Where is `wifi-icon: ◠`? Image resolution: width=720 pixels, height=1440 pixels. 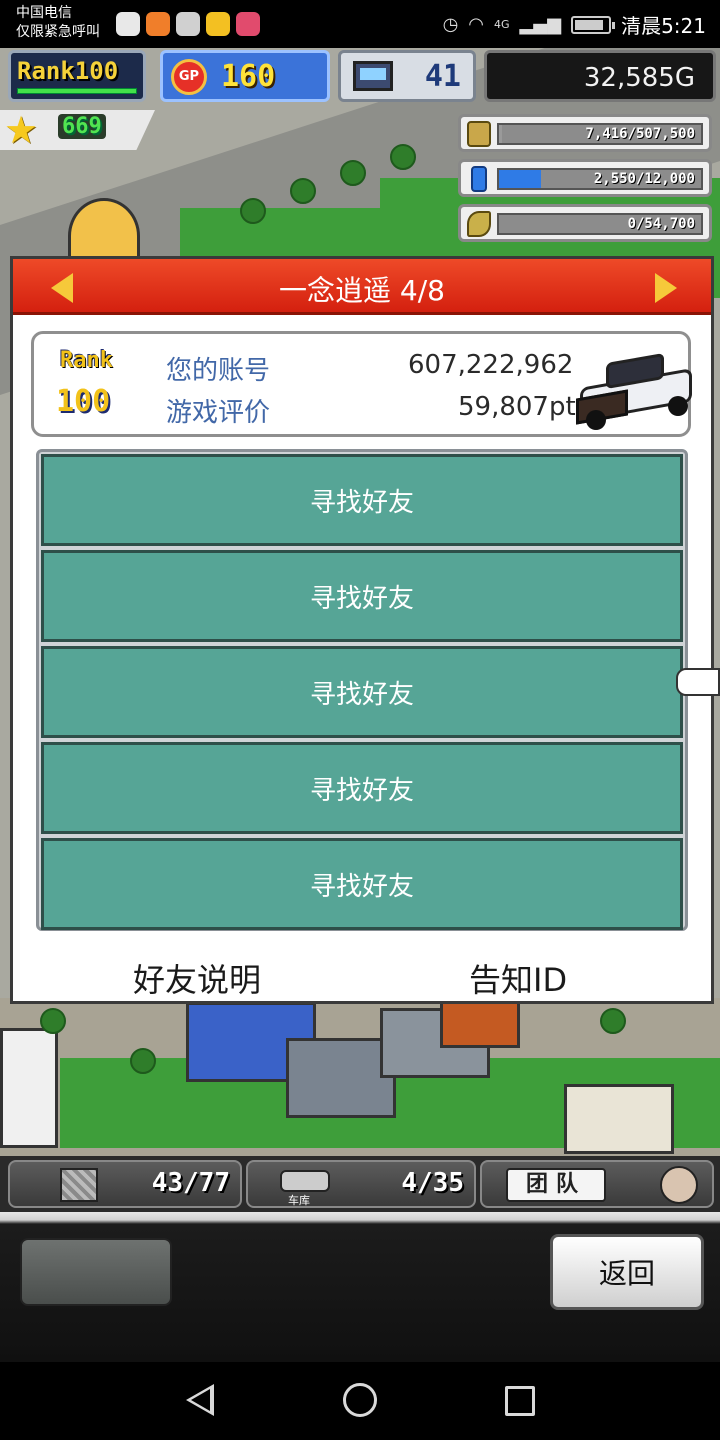
wifi-icon: ◠ is located at coordinates (476, 24).